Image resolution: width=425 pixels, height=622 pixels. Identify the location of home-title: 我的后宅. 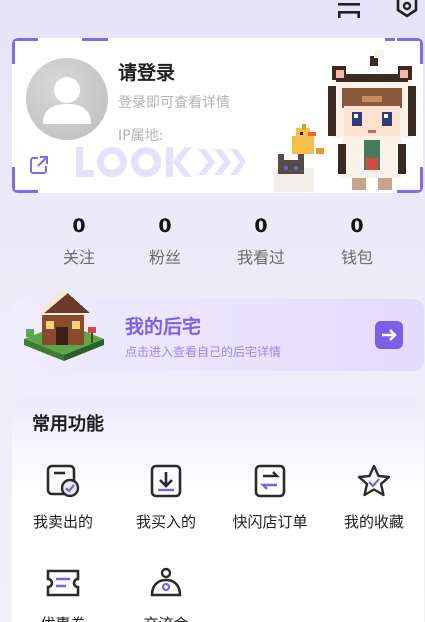
(163, 327).